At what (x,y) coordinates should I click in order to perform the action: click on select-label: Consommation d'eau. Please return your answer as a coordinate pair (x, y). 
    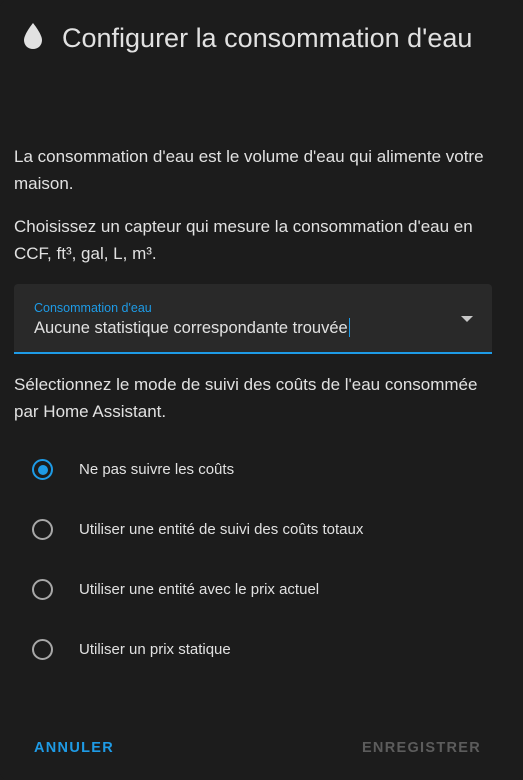
    Looking at the image, I should click on (93, 308).